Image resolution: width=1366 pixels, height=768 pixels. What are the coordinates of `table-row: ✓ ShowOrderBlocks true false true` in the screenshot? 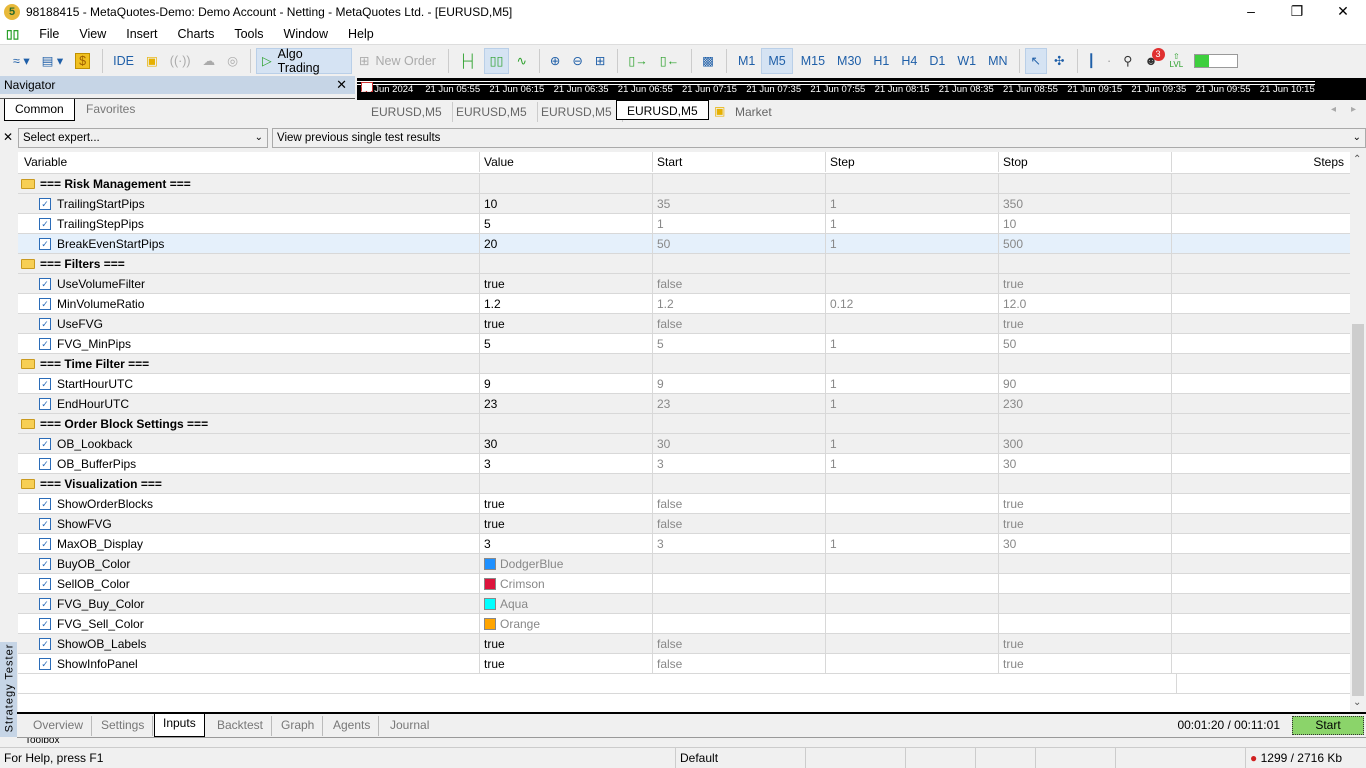 It's located at (684, 504).